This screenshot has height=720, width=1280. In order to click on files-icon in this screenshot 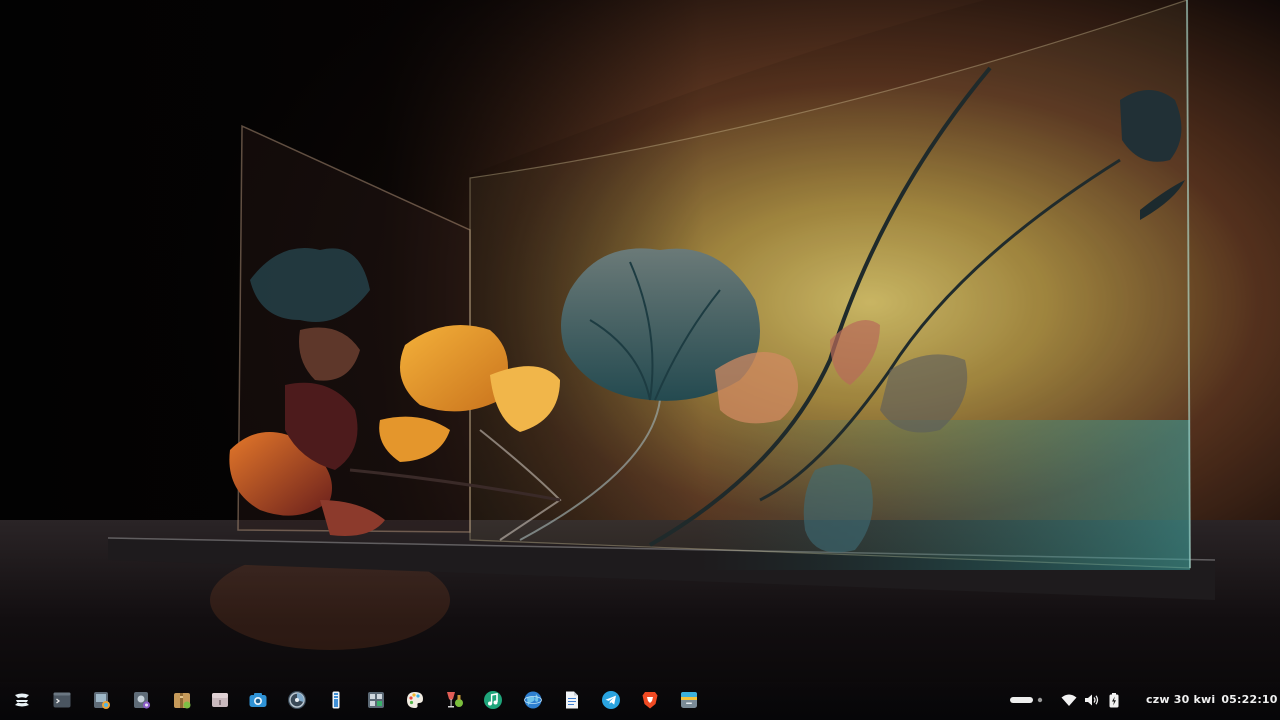, I will do `click(689, 700)`.